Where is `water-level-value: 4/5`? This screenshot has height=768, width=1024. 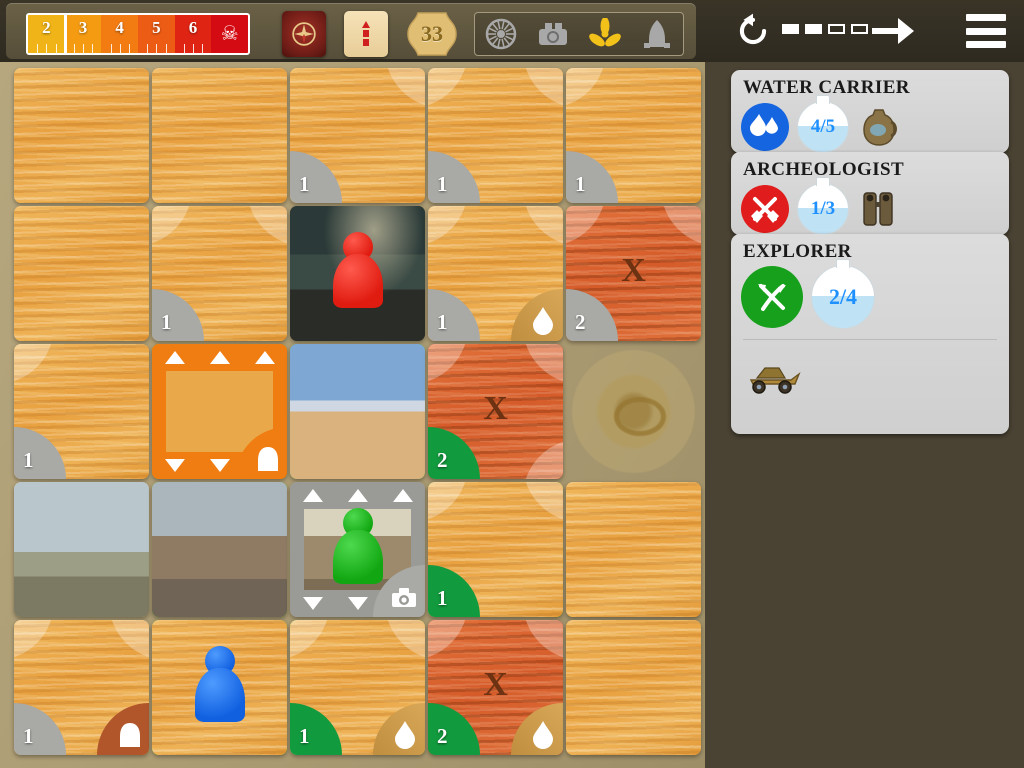 water-level-value: 4/5 is located at coordinates (823, 126).